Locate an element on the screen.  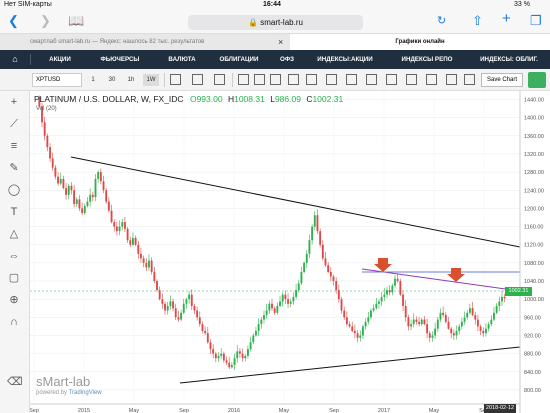
brush-icon: ✎ is located at coordinates (14, 168).